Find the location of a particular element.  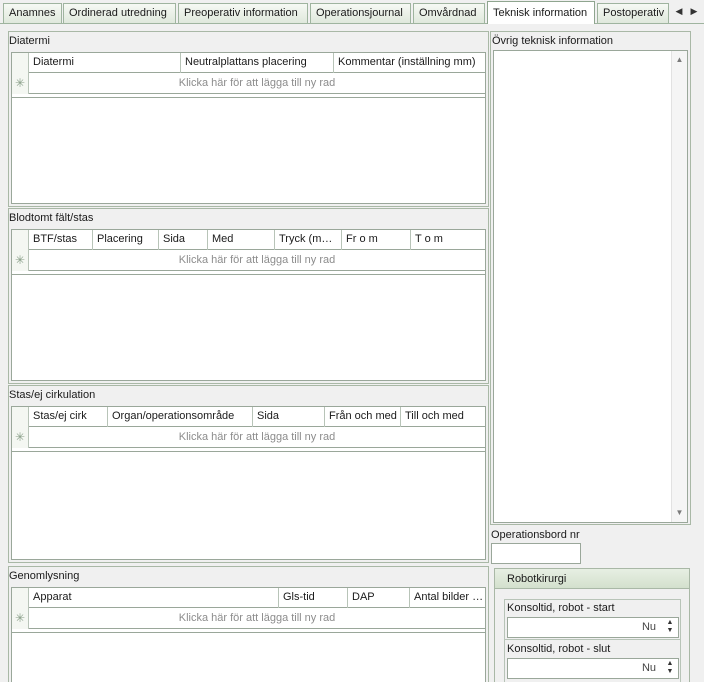

robot-start-input: Nu ▲ ▼ is located at coordinates (593, 627).